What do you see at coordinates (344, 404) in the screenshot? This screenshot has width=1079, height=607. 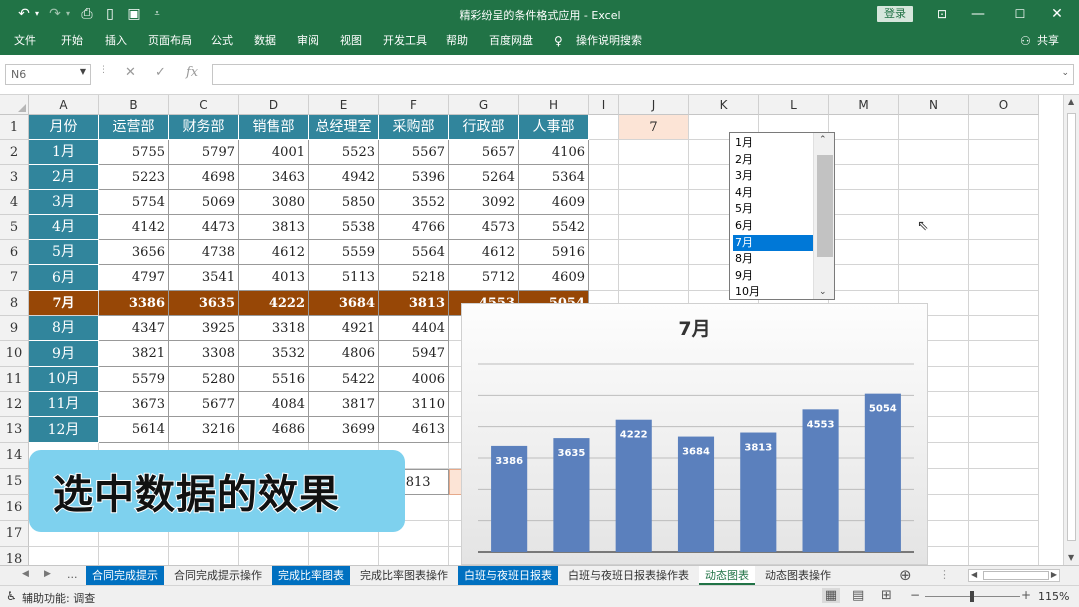 I see `table-value-cell: 3817` at bounding box center [344, 404].